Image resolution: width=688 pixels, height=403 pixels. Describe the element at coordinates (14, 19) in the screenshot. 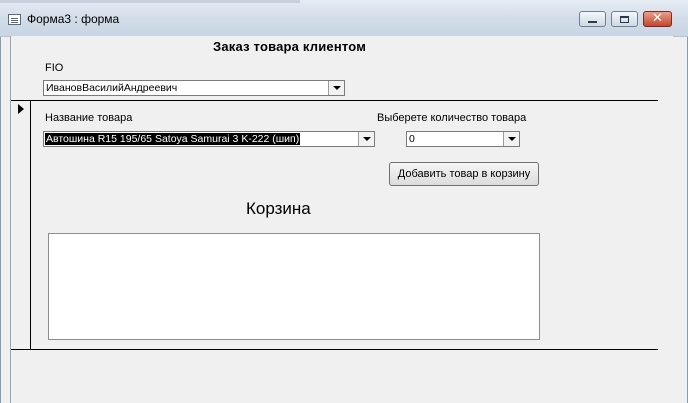

I see `form-icon` at that location.